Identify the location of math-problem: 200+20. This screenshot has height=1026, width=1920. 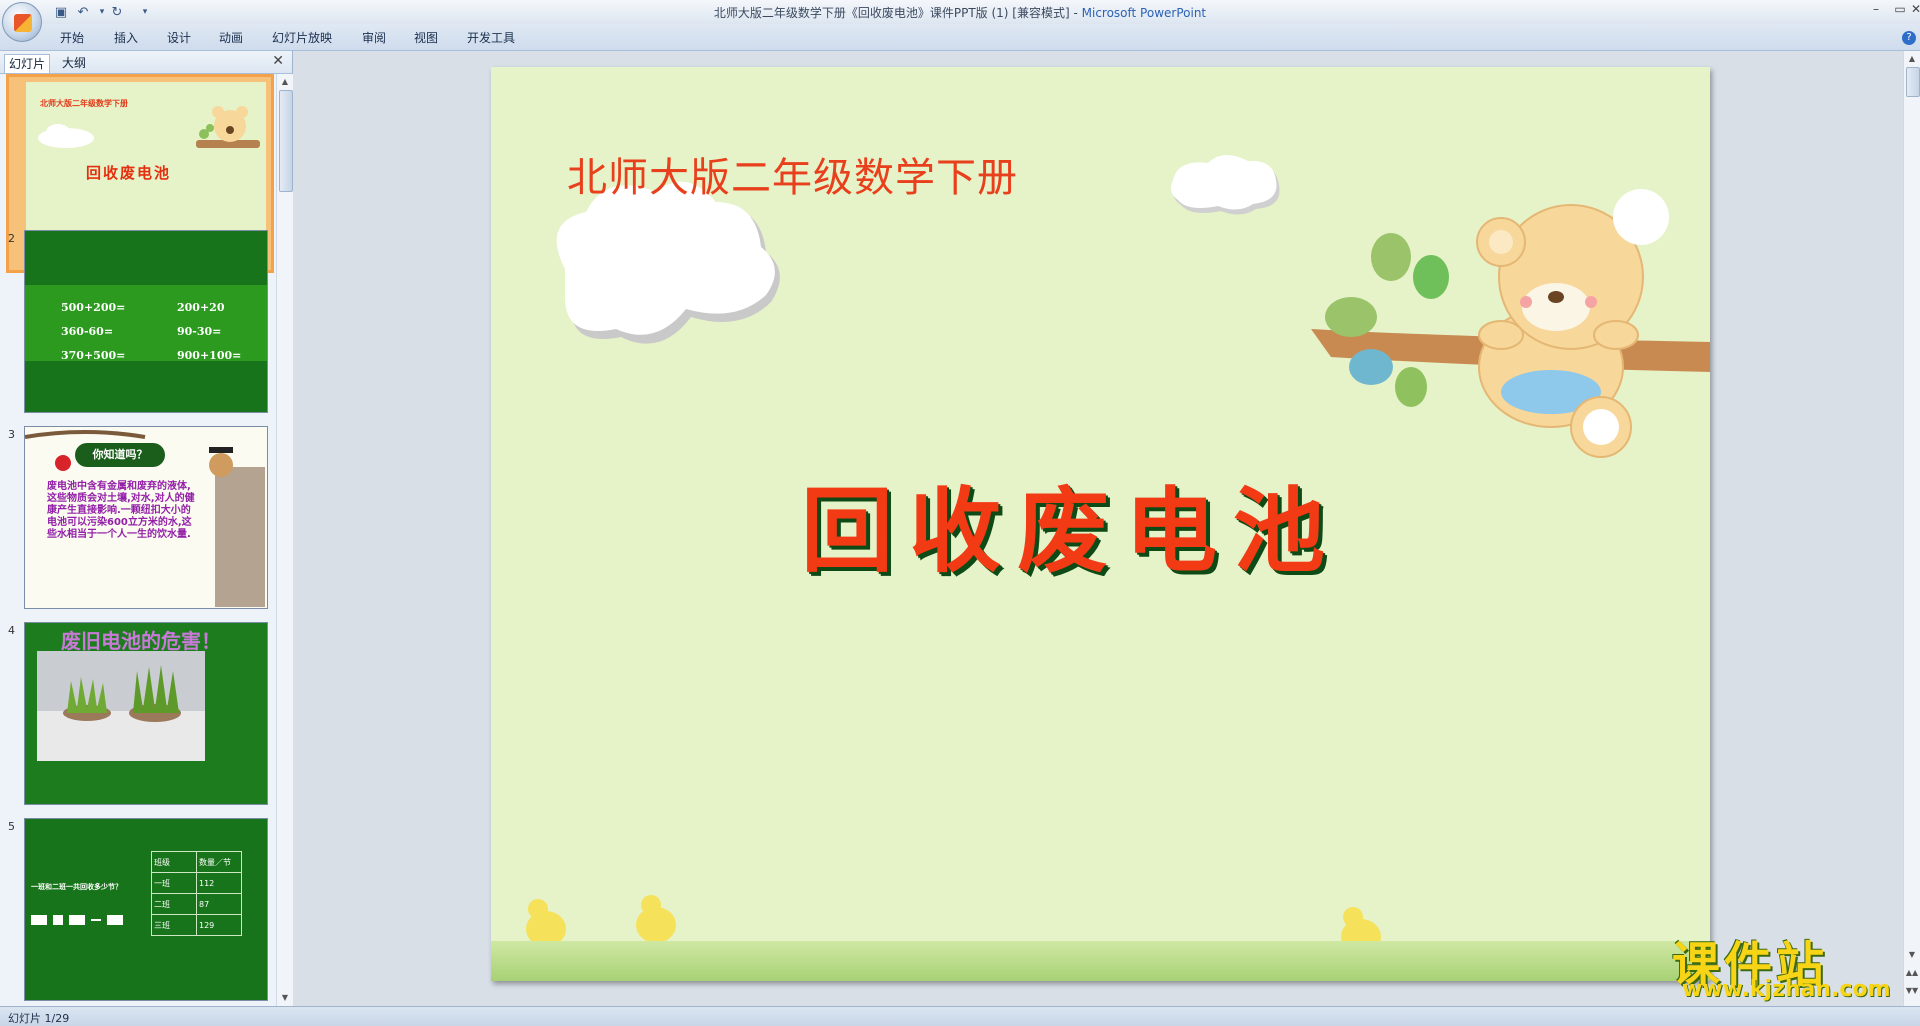
(201, 307).